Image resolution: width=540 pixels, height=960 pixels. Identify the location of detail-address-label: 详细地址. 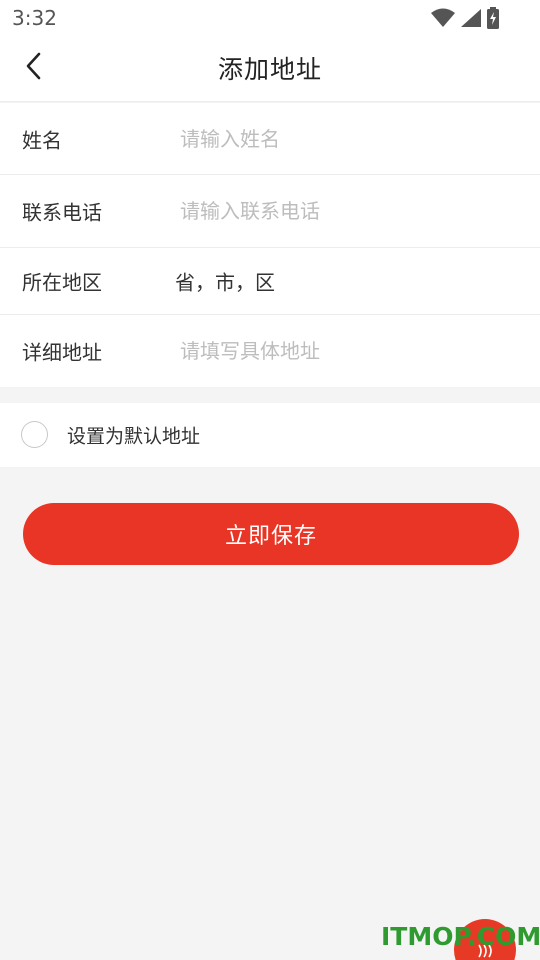
(62, 352).